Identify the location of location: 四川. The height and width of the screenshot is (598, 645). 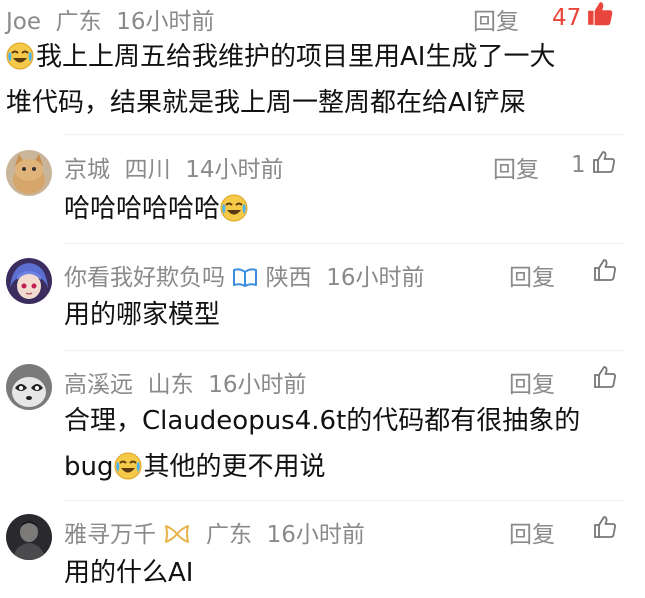
(147, 170).